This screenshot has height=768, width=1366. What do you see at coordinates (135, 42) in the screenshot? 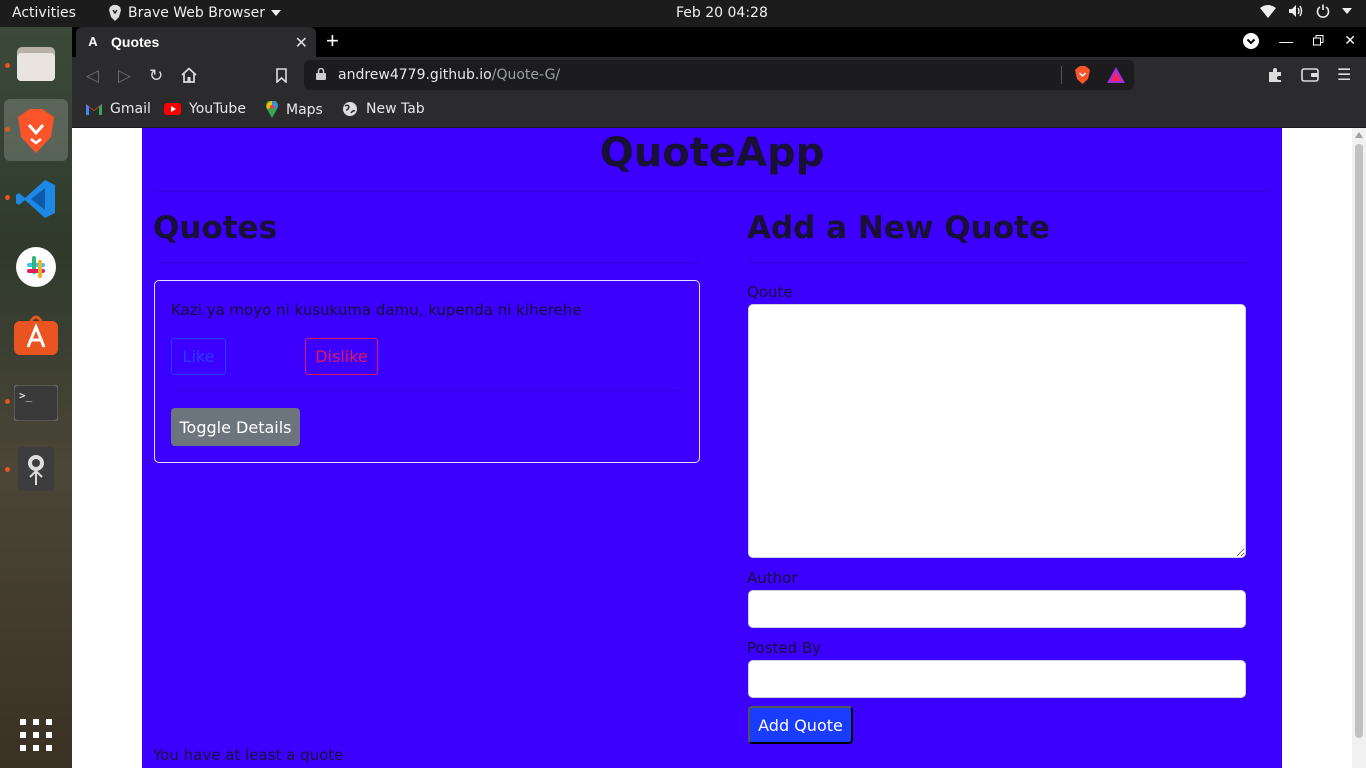
I see `tab-title: Quotes` at bounding box center [135, 42].